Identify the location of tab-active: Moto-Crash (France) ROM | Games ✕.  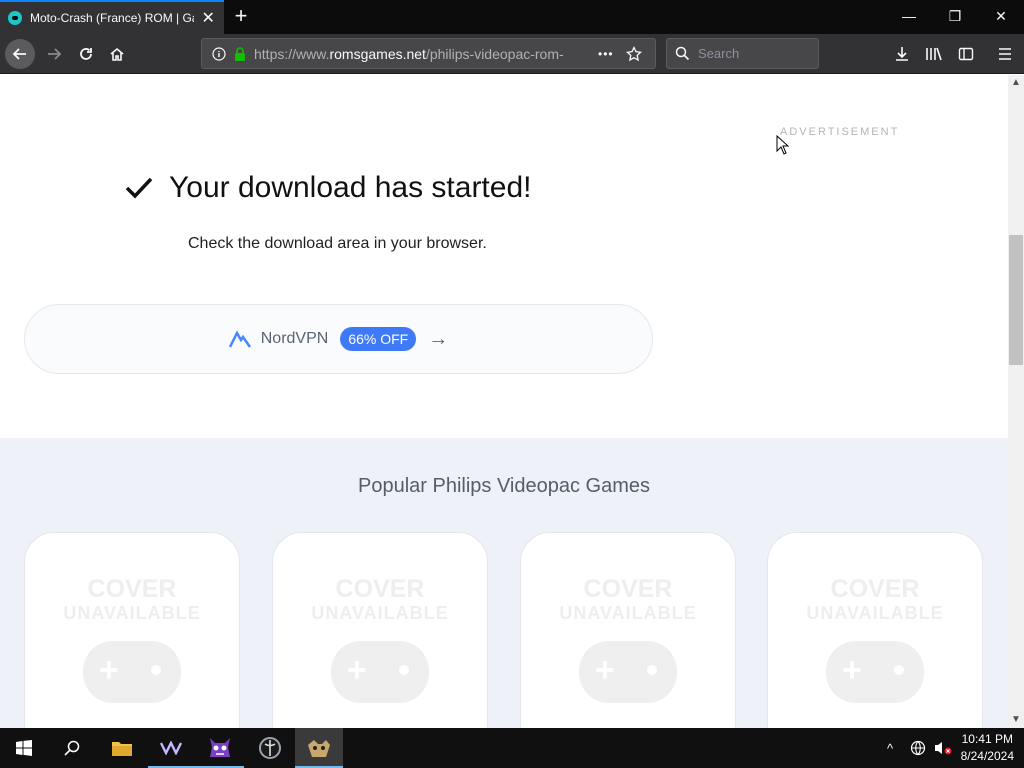
(112, 17).